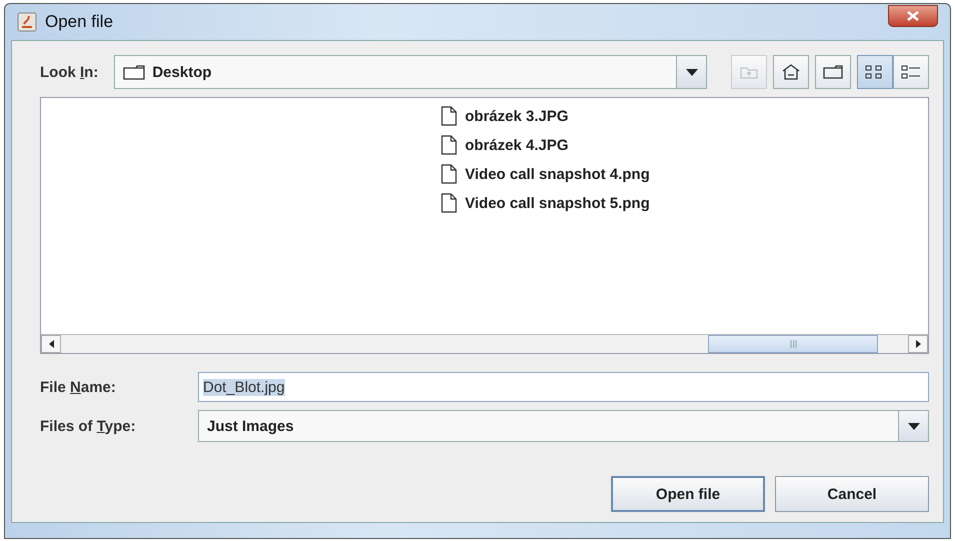 This screenshot has height=541, width=955. What do you see at coordinates (182, 72) in the screenshot?
I see `folder-name: Desktop` at bounding box center [182, 72].